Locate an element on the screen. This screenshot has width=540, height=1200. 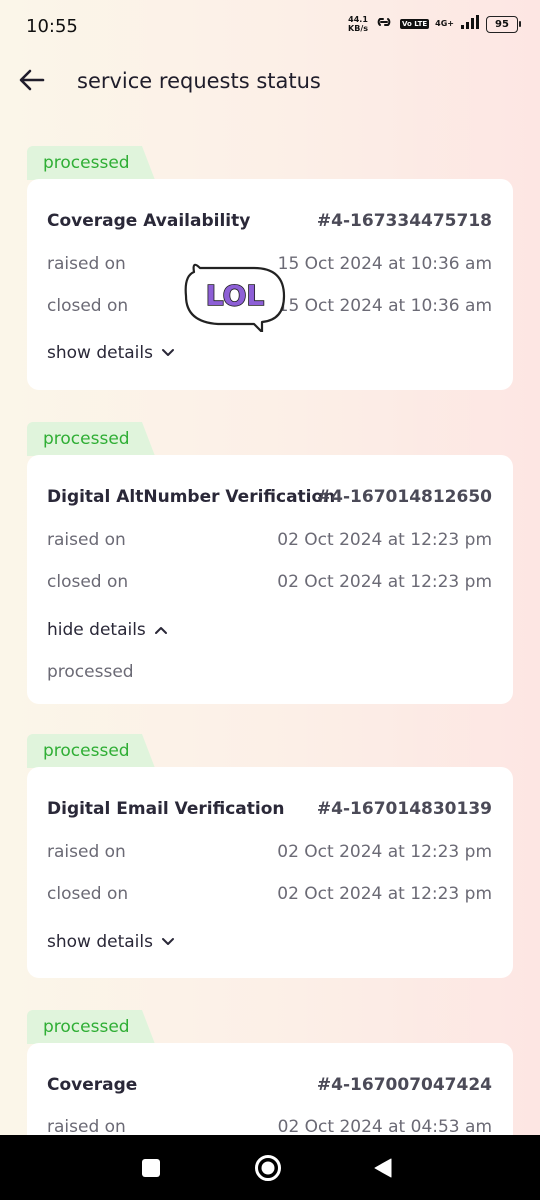
closed-on-value: 15 Oct 2024 at 10:36 am is located at coordinates (384, 306).